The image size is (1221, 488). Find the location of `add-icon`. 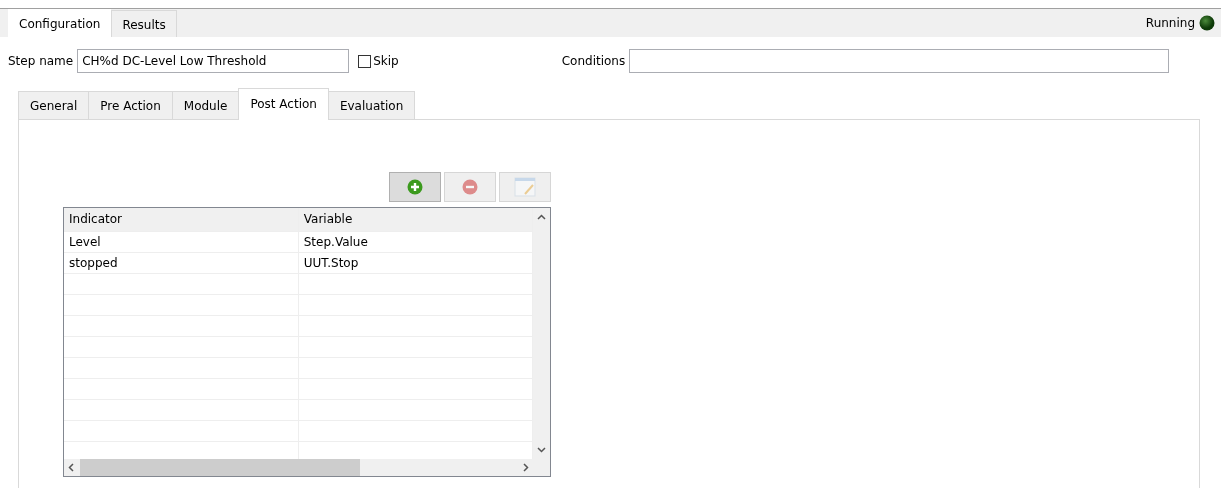

add-icon is located at coordinates (415, 187).